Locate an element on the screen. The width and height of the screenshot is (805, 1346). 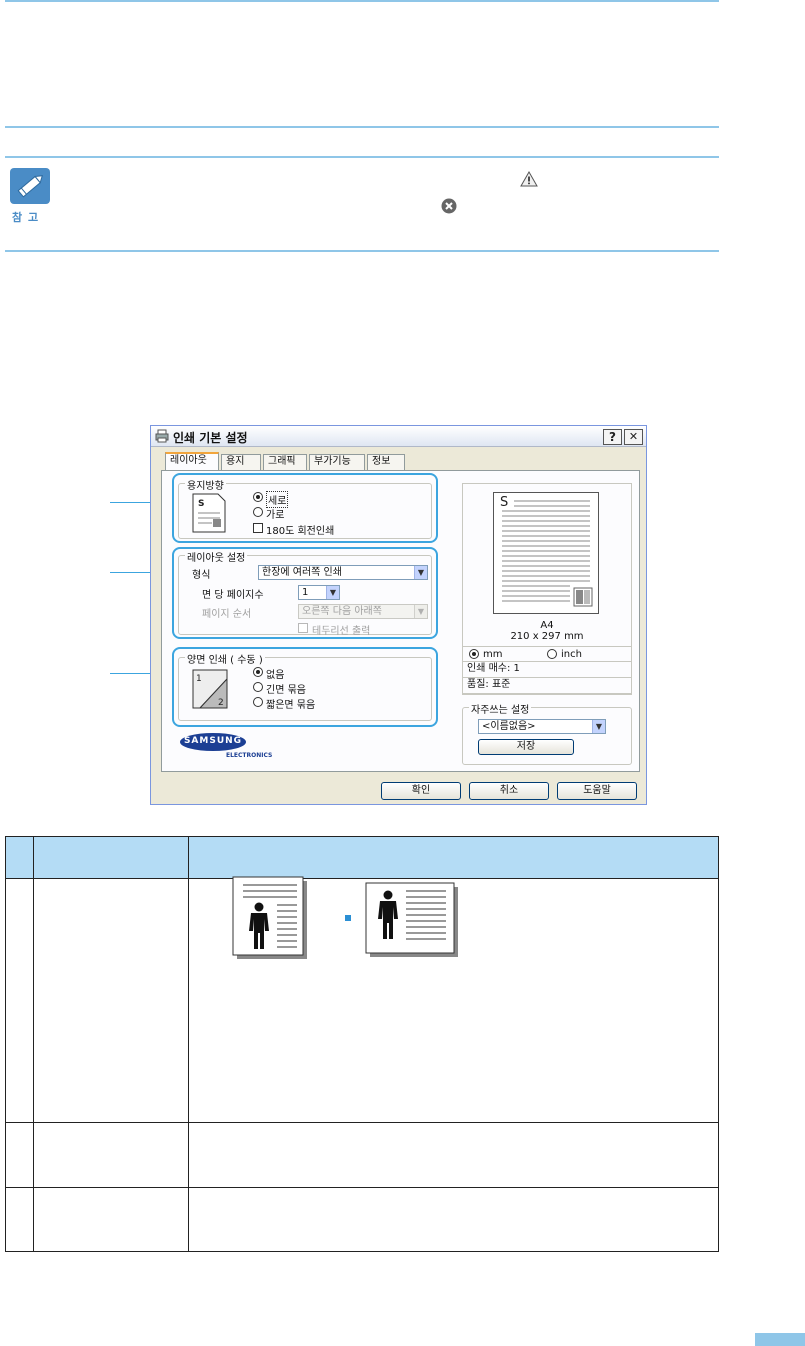
tab-paper: 용지 is located at coordinates (241, 462).